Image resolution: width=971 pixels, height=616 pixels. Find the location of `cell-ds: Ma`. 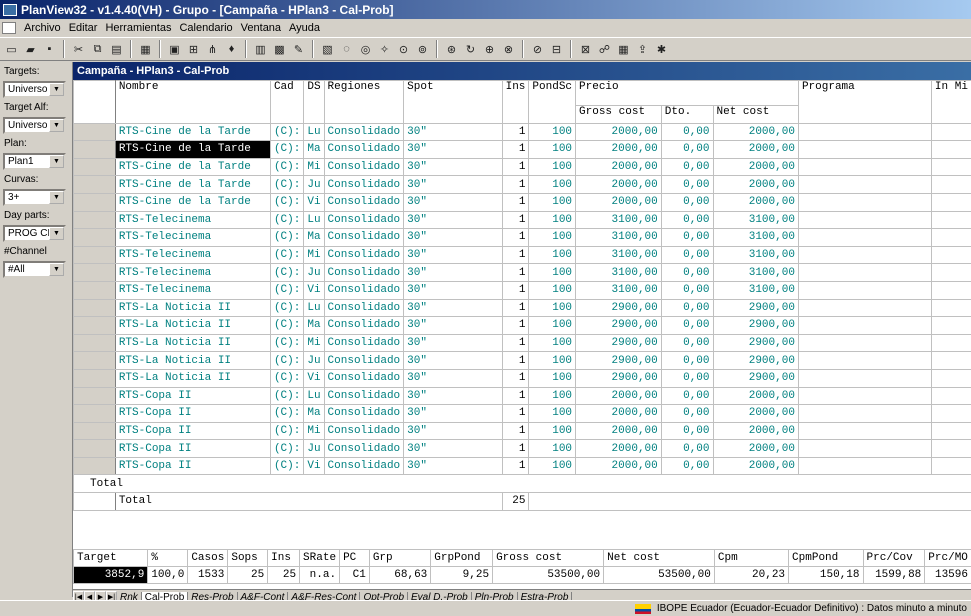

cell-ds: Ma is located at coordinates (314, 237).